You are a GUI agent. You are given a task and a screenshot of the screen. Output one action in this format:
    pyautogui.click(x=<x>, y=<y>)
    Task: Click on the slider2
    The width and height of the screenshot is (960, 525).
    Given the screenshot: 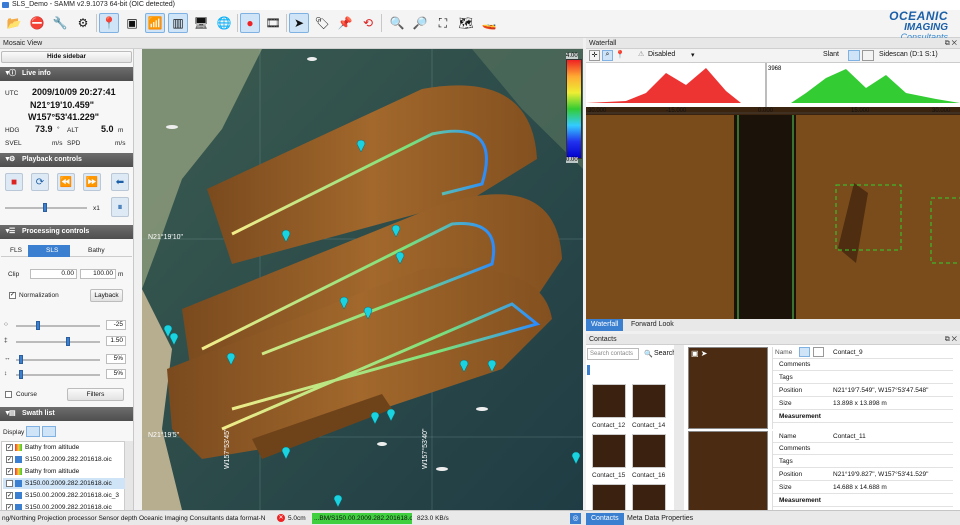 What is the action you would take?
    pyautogui.click(x=58, y=342)
    